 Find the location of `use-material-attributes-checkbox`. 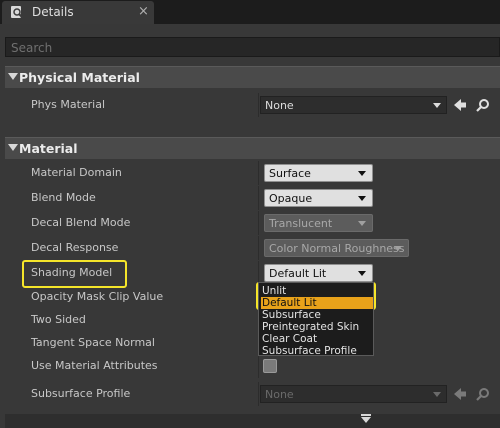

use-material-attributes-checkbox is located at coordinates (270, 366).